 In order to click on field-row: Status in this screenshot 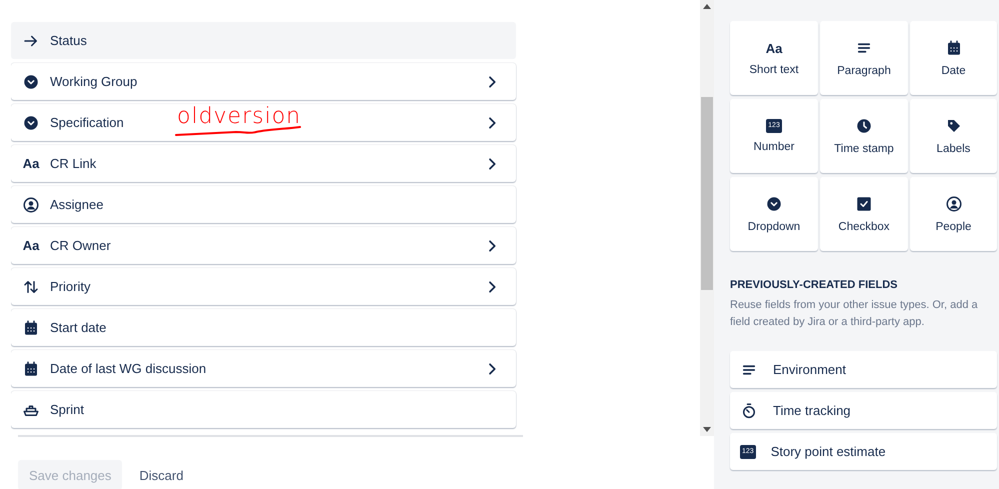, I will do `click(263, 40)`.